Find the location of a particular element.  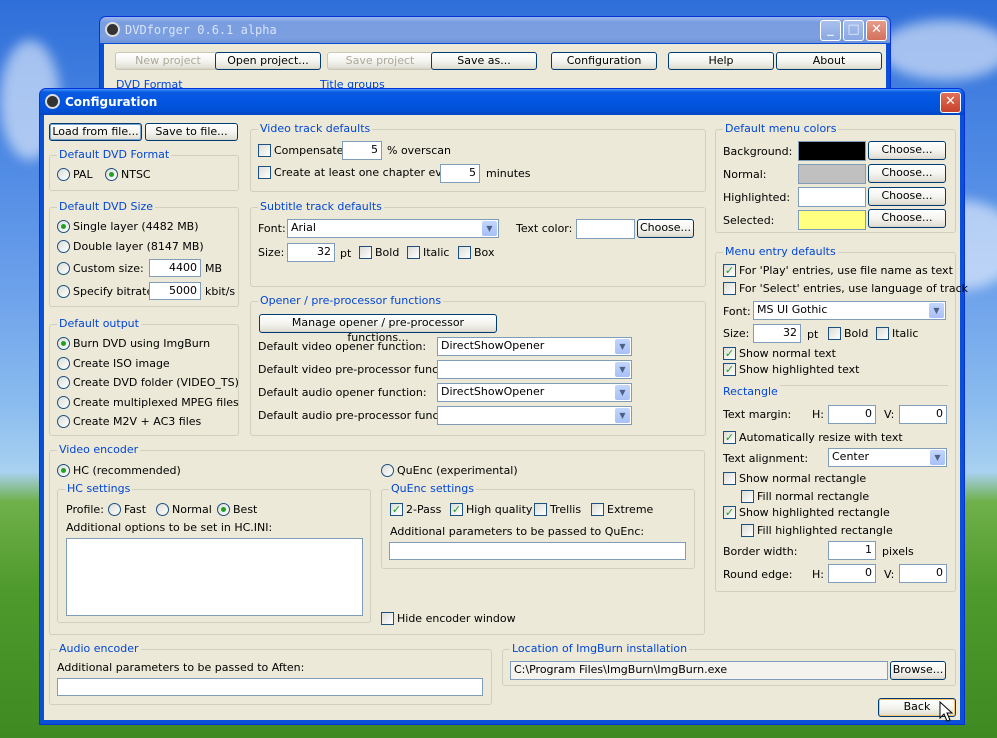

imgburn-path-input: C:\Program Files\ImgBurn\ImgBurn.exe is located at coordinates (699, 670).